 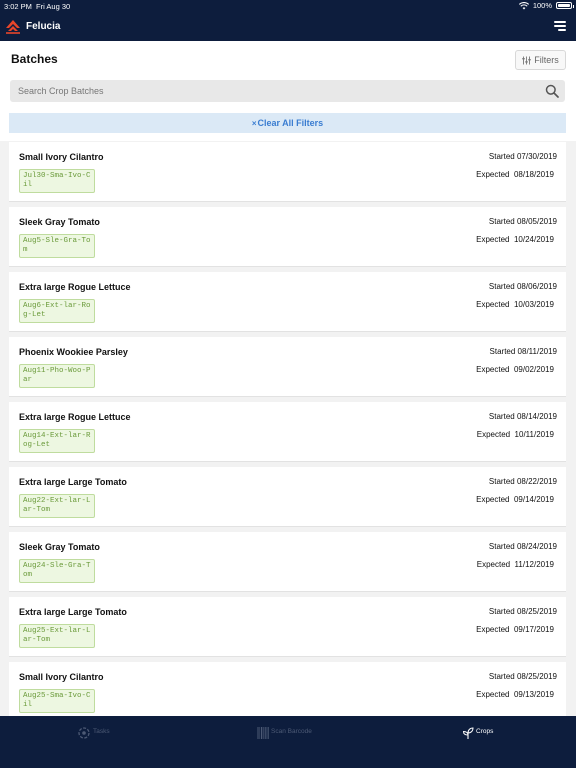 I want to click on started-date: 08/11/2019, so click(x=537, y=351).